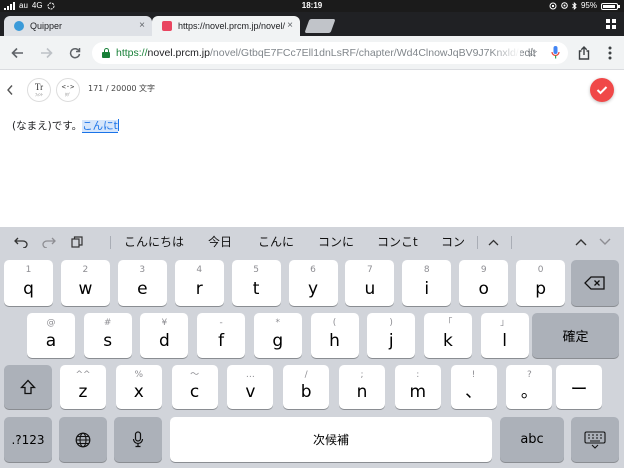  What do you see at coordinates (447, 341) in the screenshot?
I see `key-primary-label: k` at bounding box center [447, 341].